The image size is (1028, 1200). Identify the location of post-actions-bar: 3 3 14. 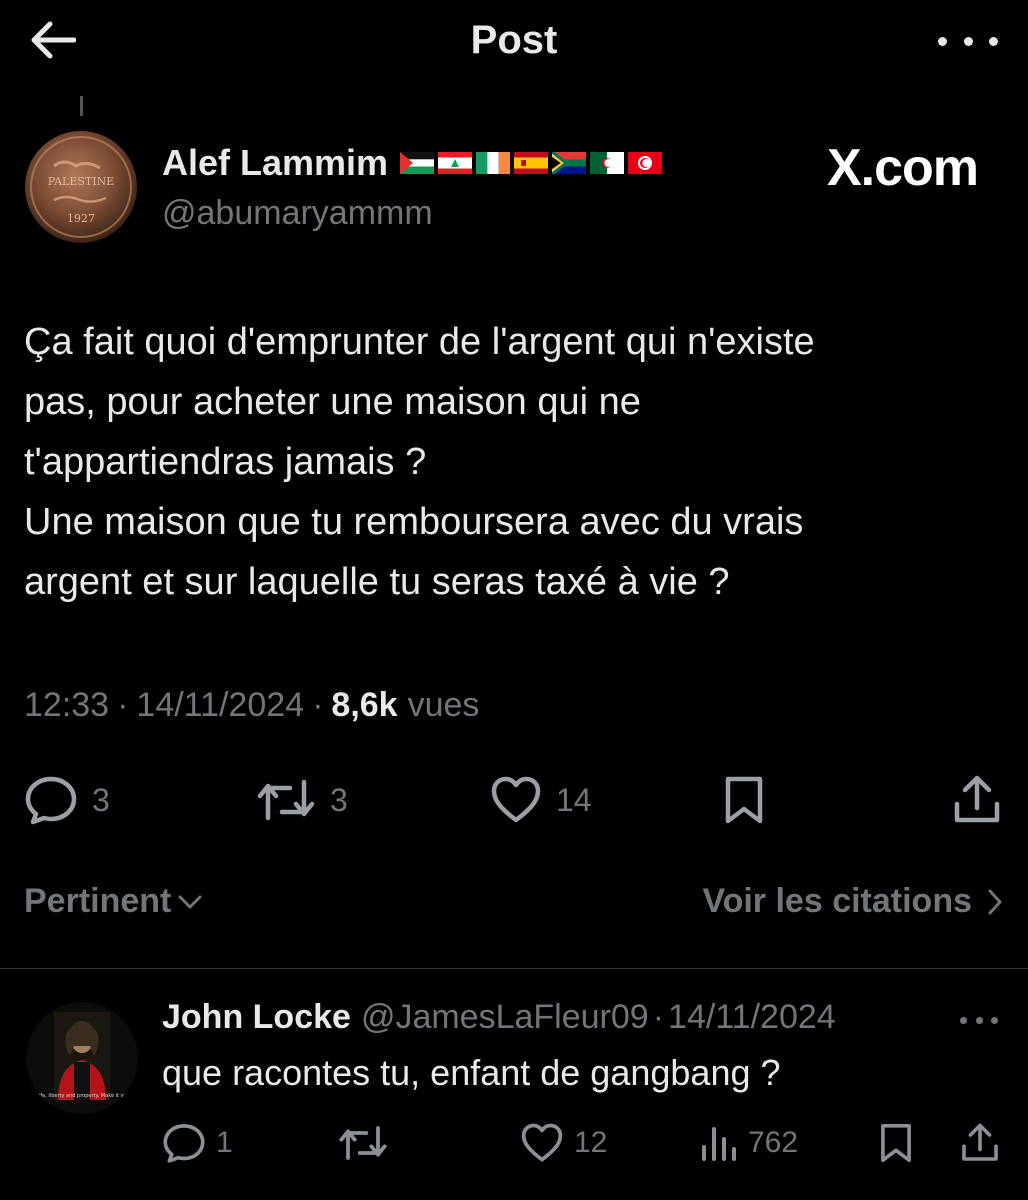
(514, 800).